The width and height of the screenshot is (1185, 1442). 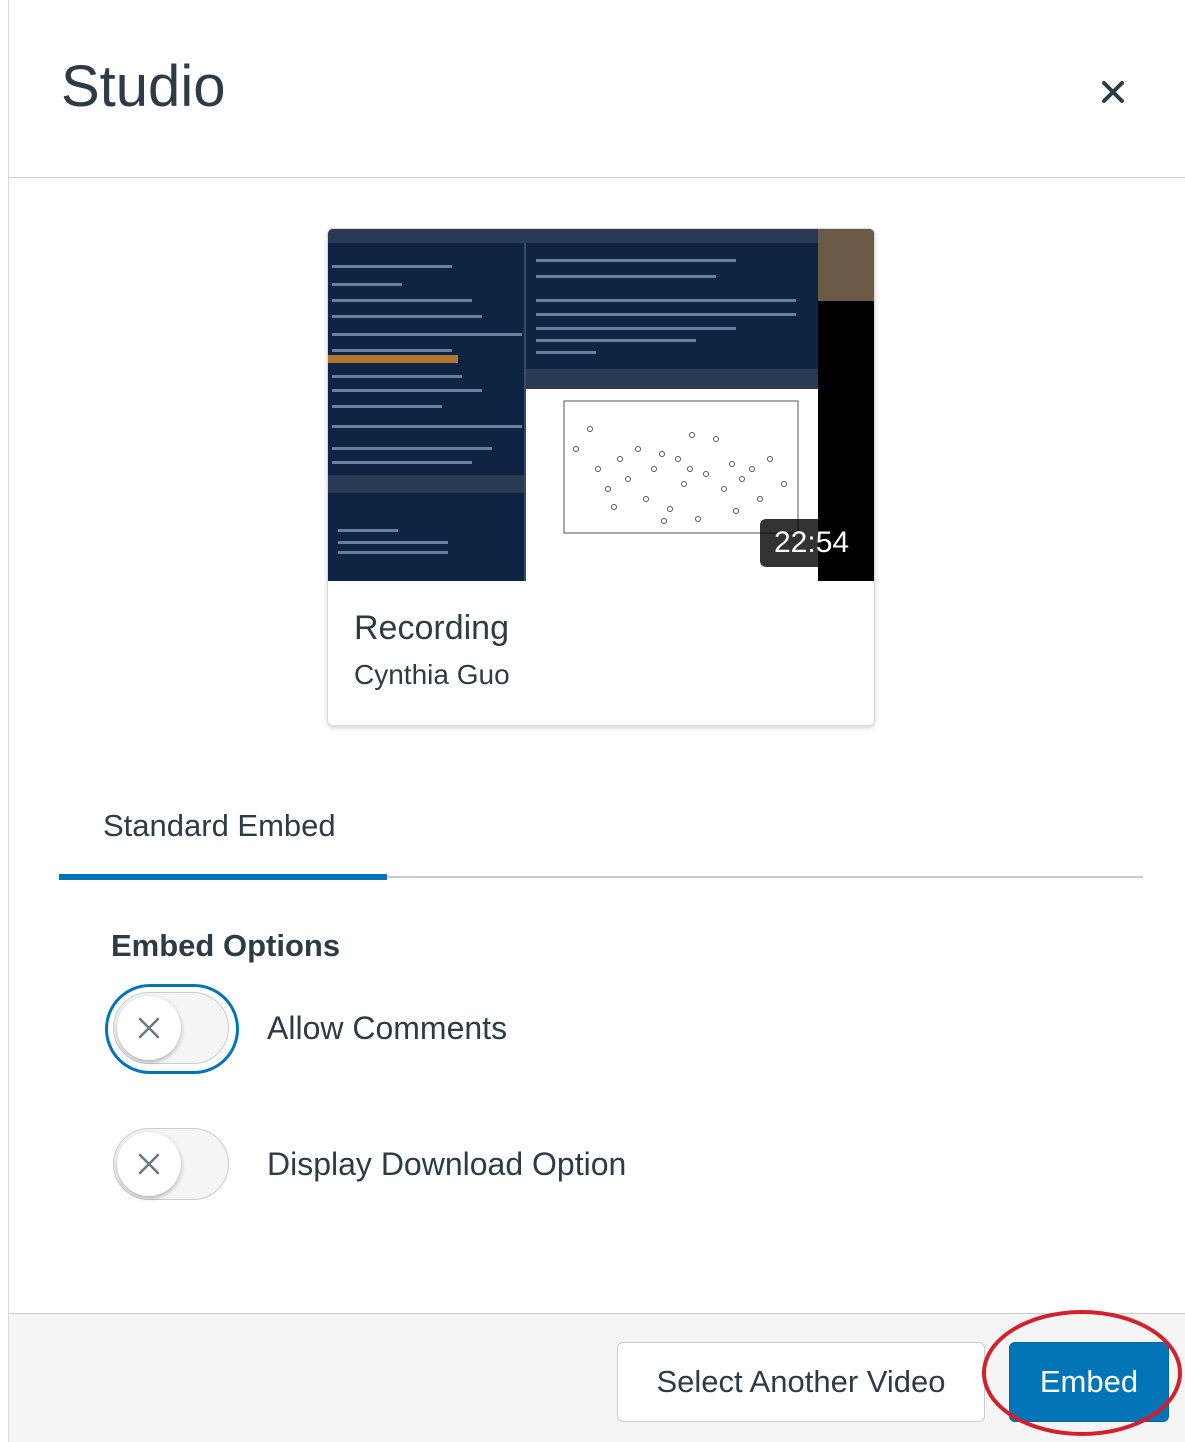 I want to click on active-tab-indicator, so click(x=223, y=877).